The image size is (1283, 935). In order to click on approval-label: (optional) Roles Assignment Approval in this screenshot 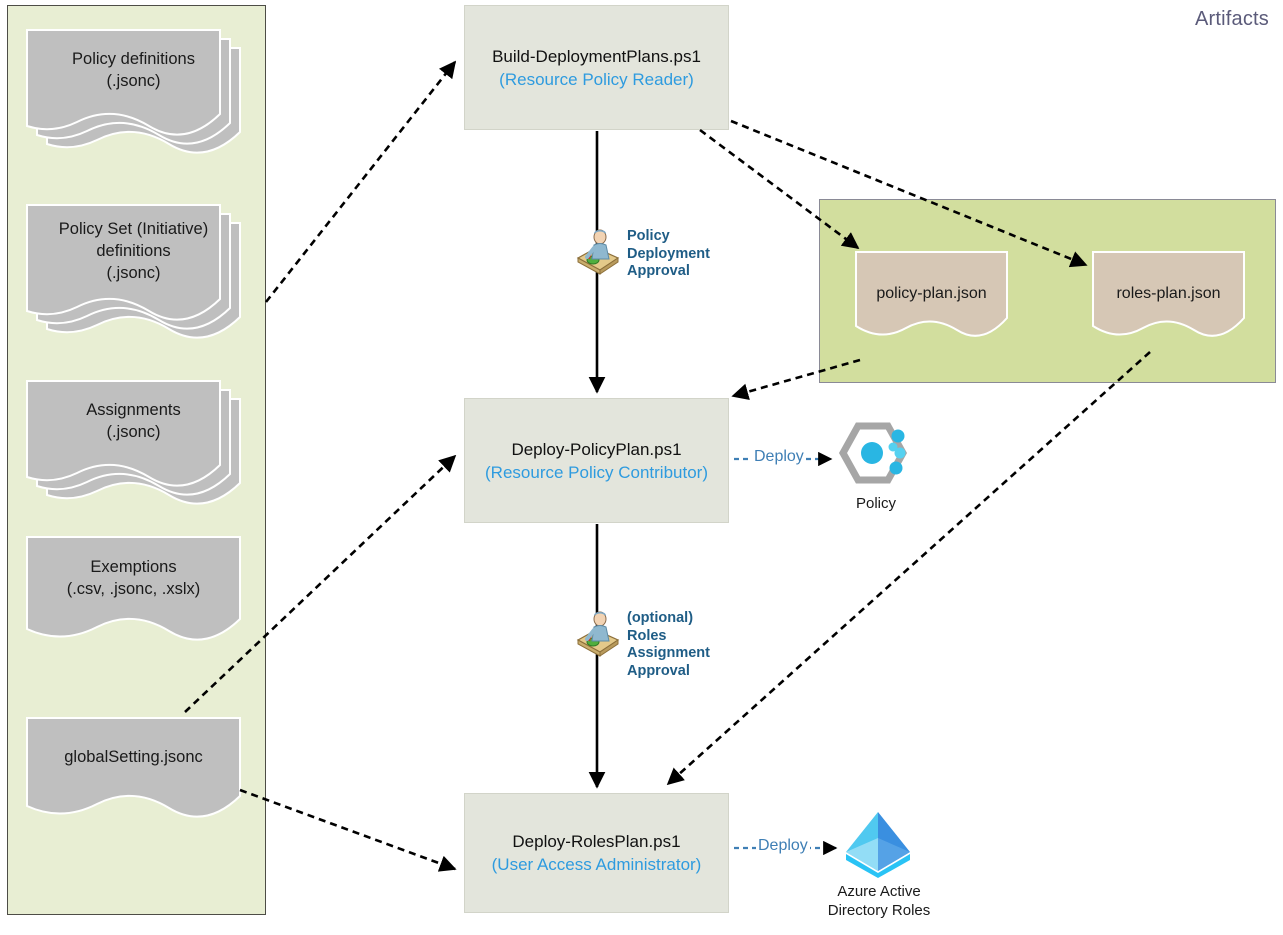, I will do `click(668, 644)`.